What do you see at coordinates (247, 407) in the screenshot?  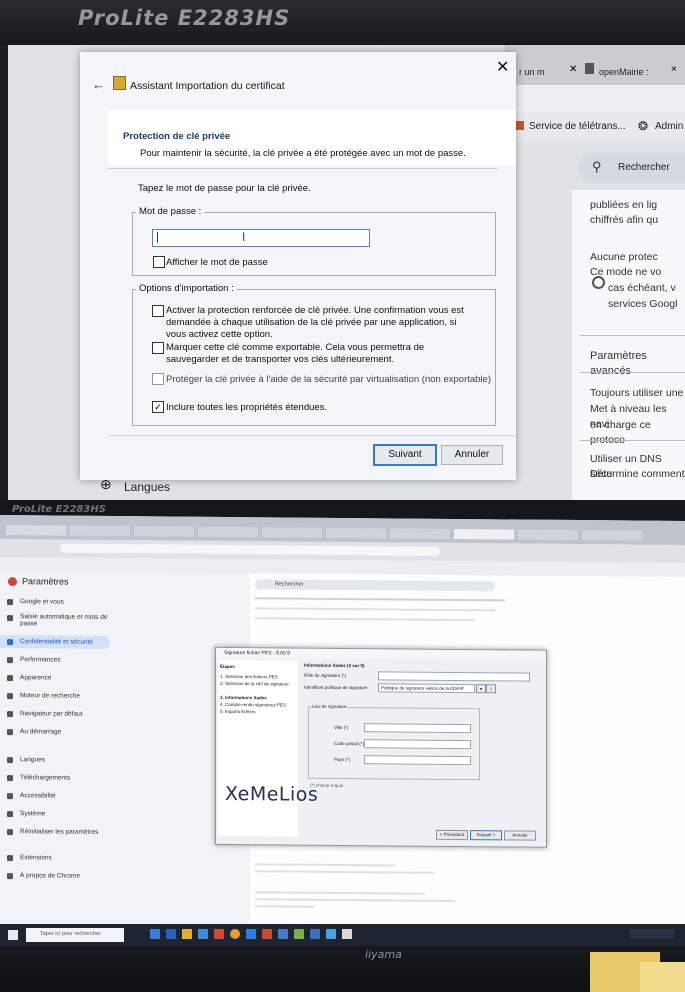 I see `option-label: Inclure toutes les propriétés étendues.` at bounding box center [247, 407].